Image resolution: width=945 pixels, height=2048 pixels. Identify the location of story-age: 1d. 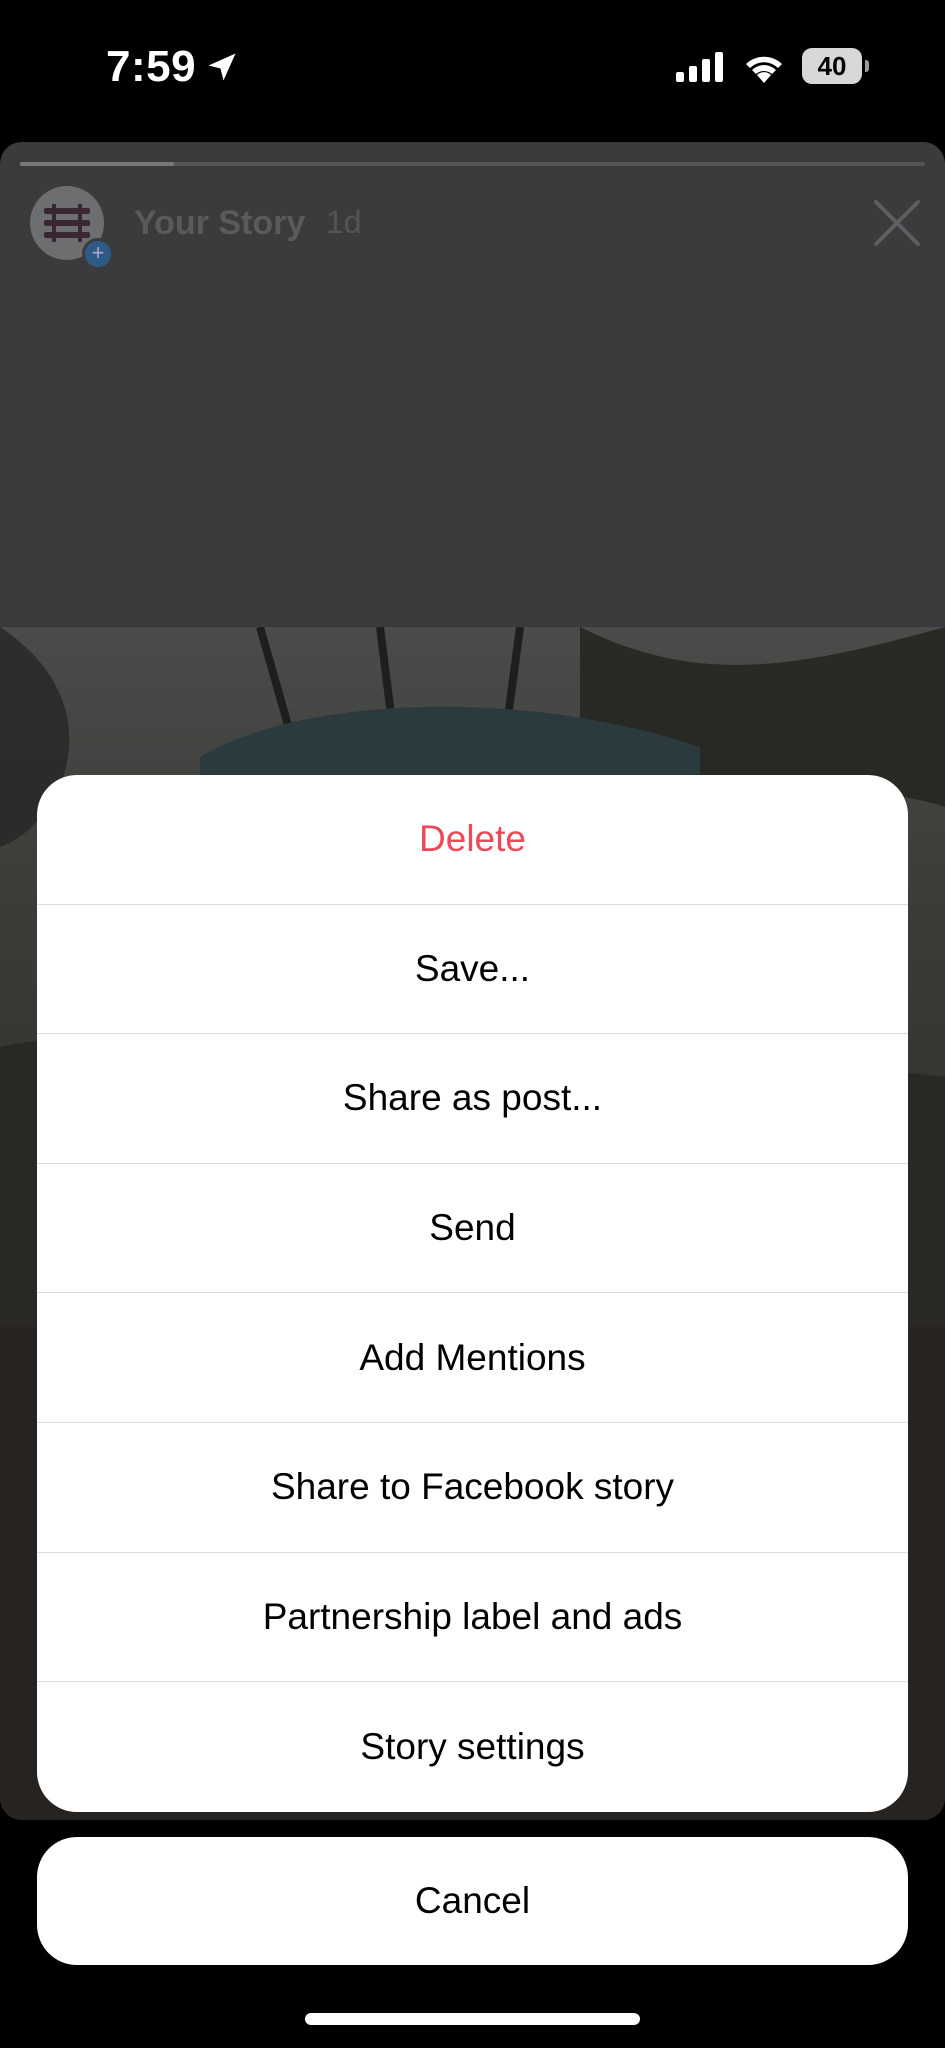
(344, 222).